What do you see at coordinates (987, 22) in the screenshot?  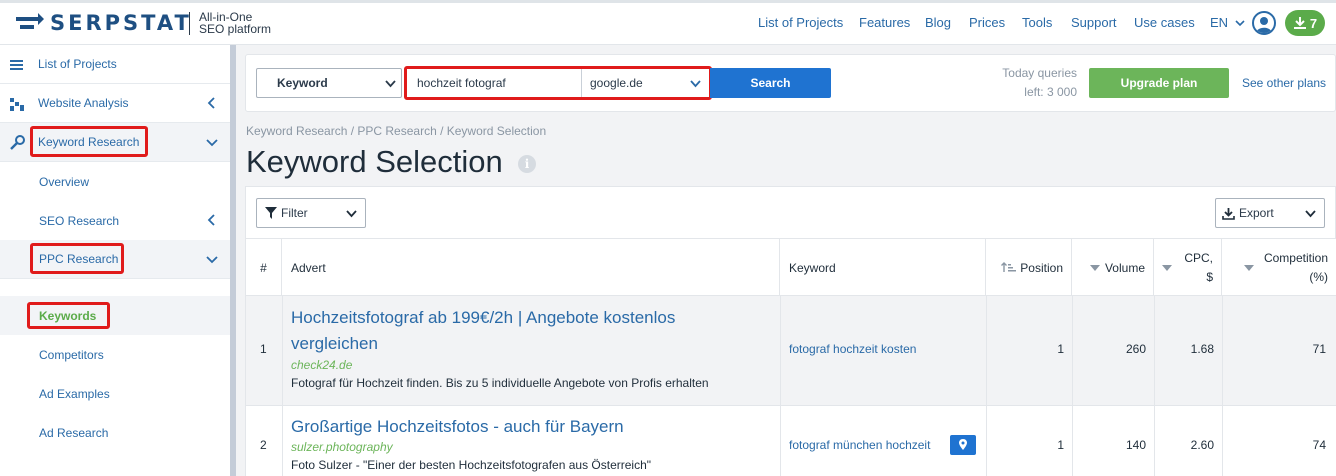 I see `nav-prices: Prices` at bounding box center [987, 22].